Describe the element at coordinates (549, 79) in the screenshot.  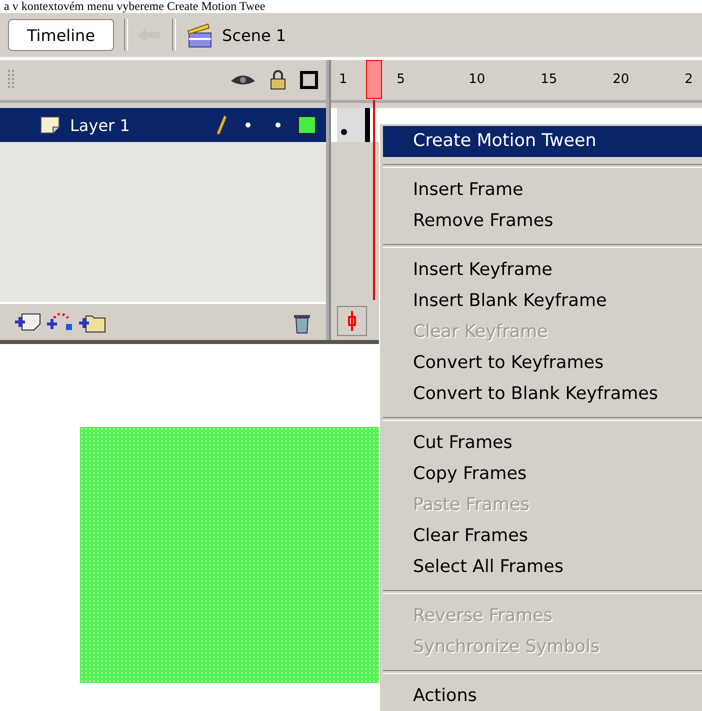
I see `frame-number: 15` at that location.